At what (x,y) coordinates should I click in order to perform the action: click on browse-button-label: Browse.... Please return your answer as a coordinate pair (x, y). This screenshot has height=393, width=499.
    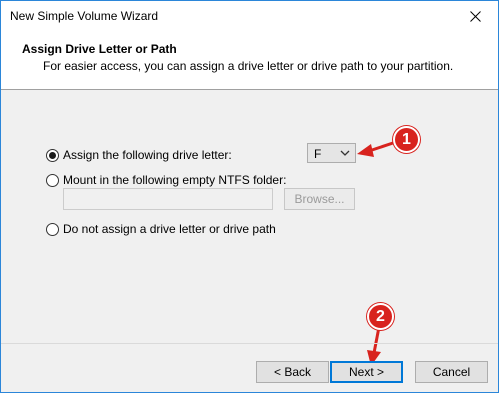
    Looking at the image, I should click on (319, 199).